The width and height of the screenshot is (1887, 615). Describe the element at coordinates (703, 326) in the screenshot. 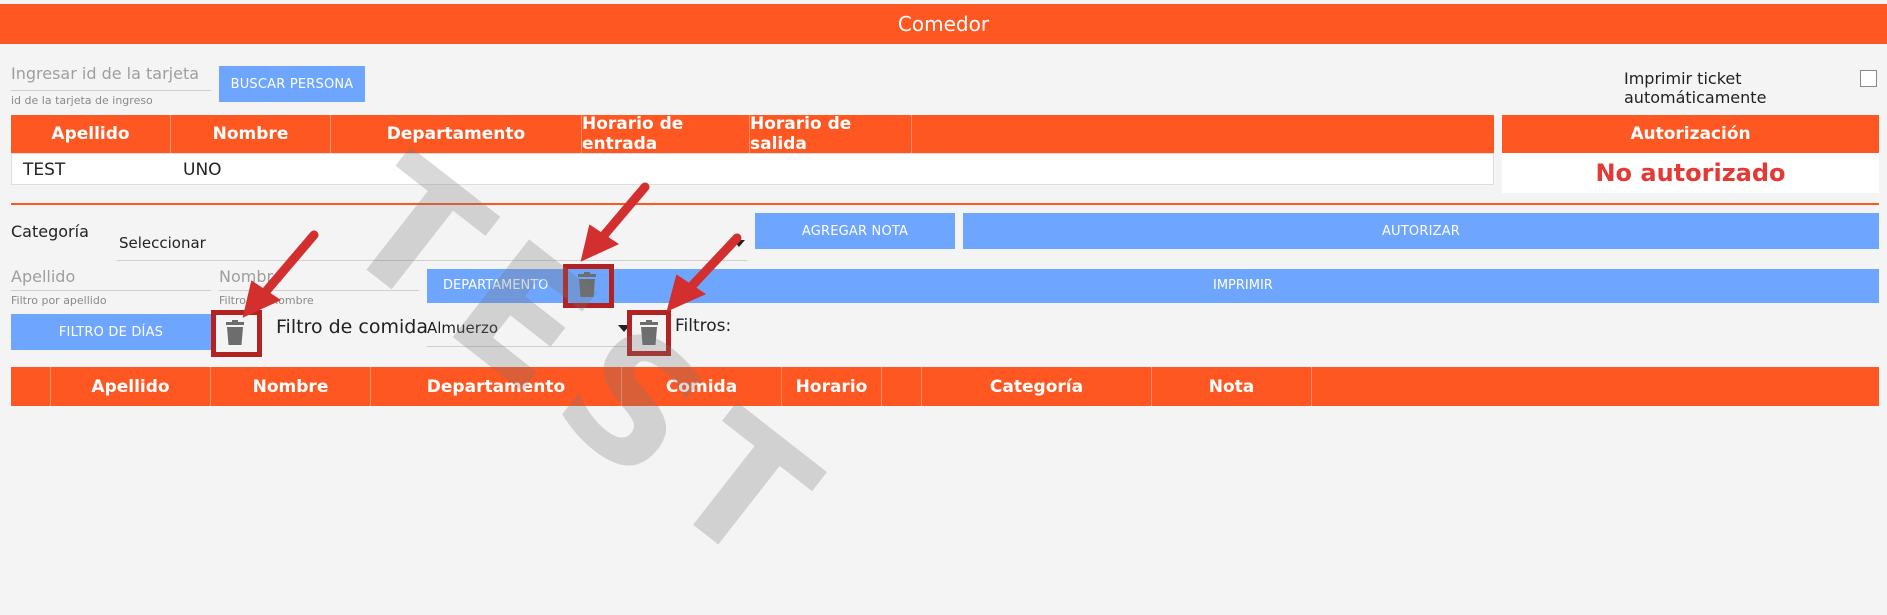

I see `filters-label: Filtros:` at that location.